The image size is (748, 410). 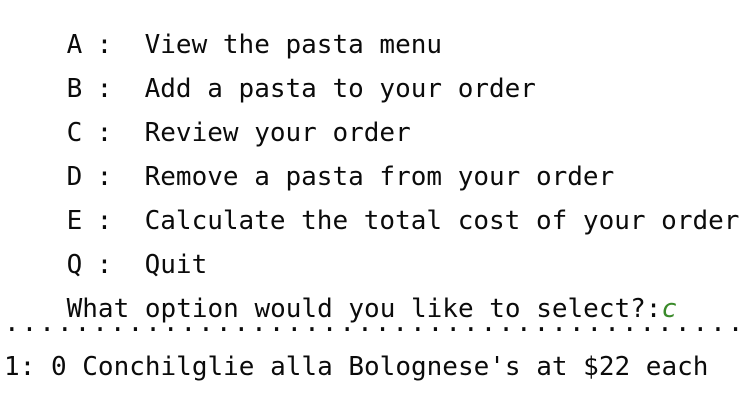 I want to click on menu-item-label: Calculate the total cost of your order, so click(x=442, y=221).